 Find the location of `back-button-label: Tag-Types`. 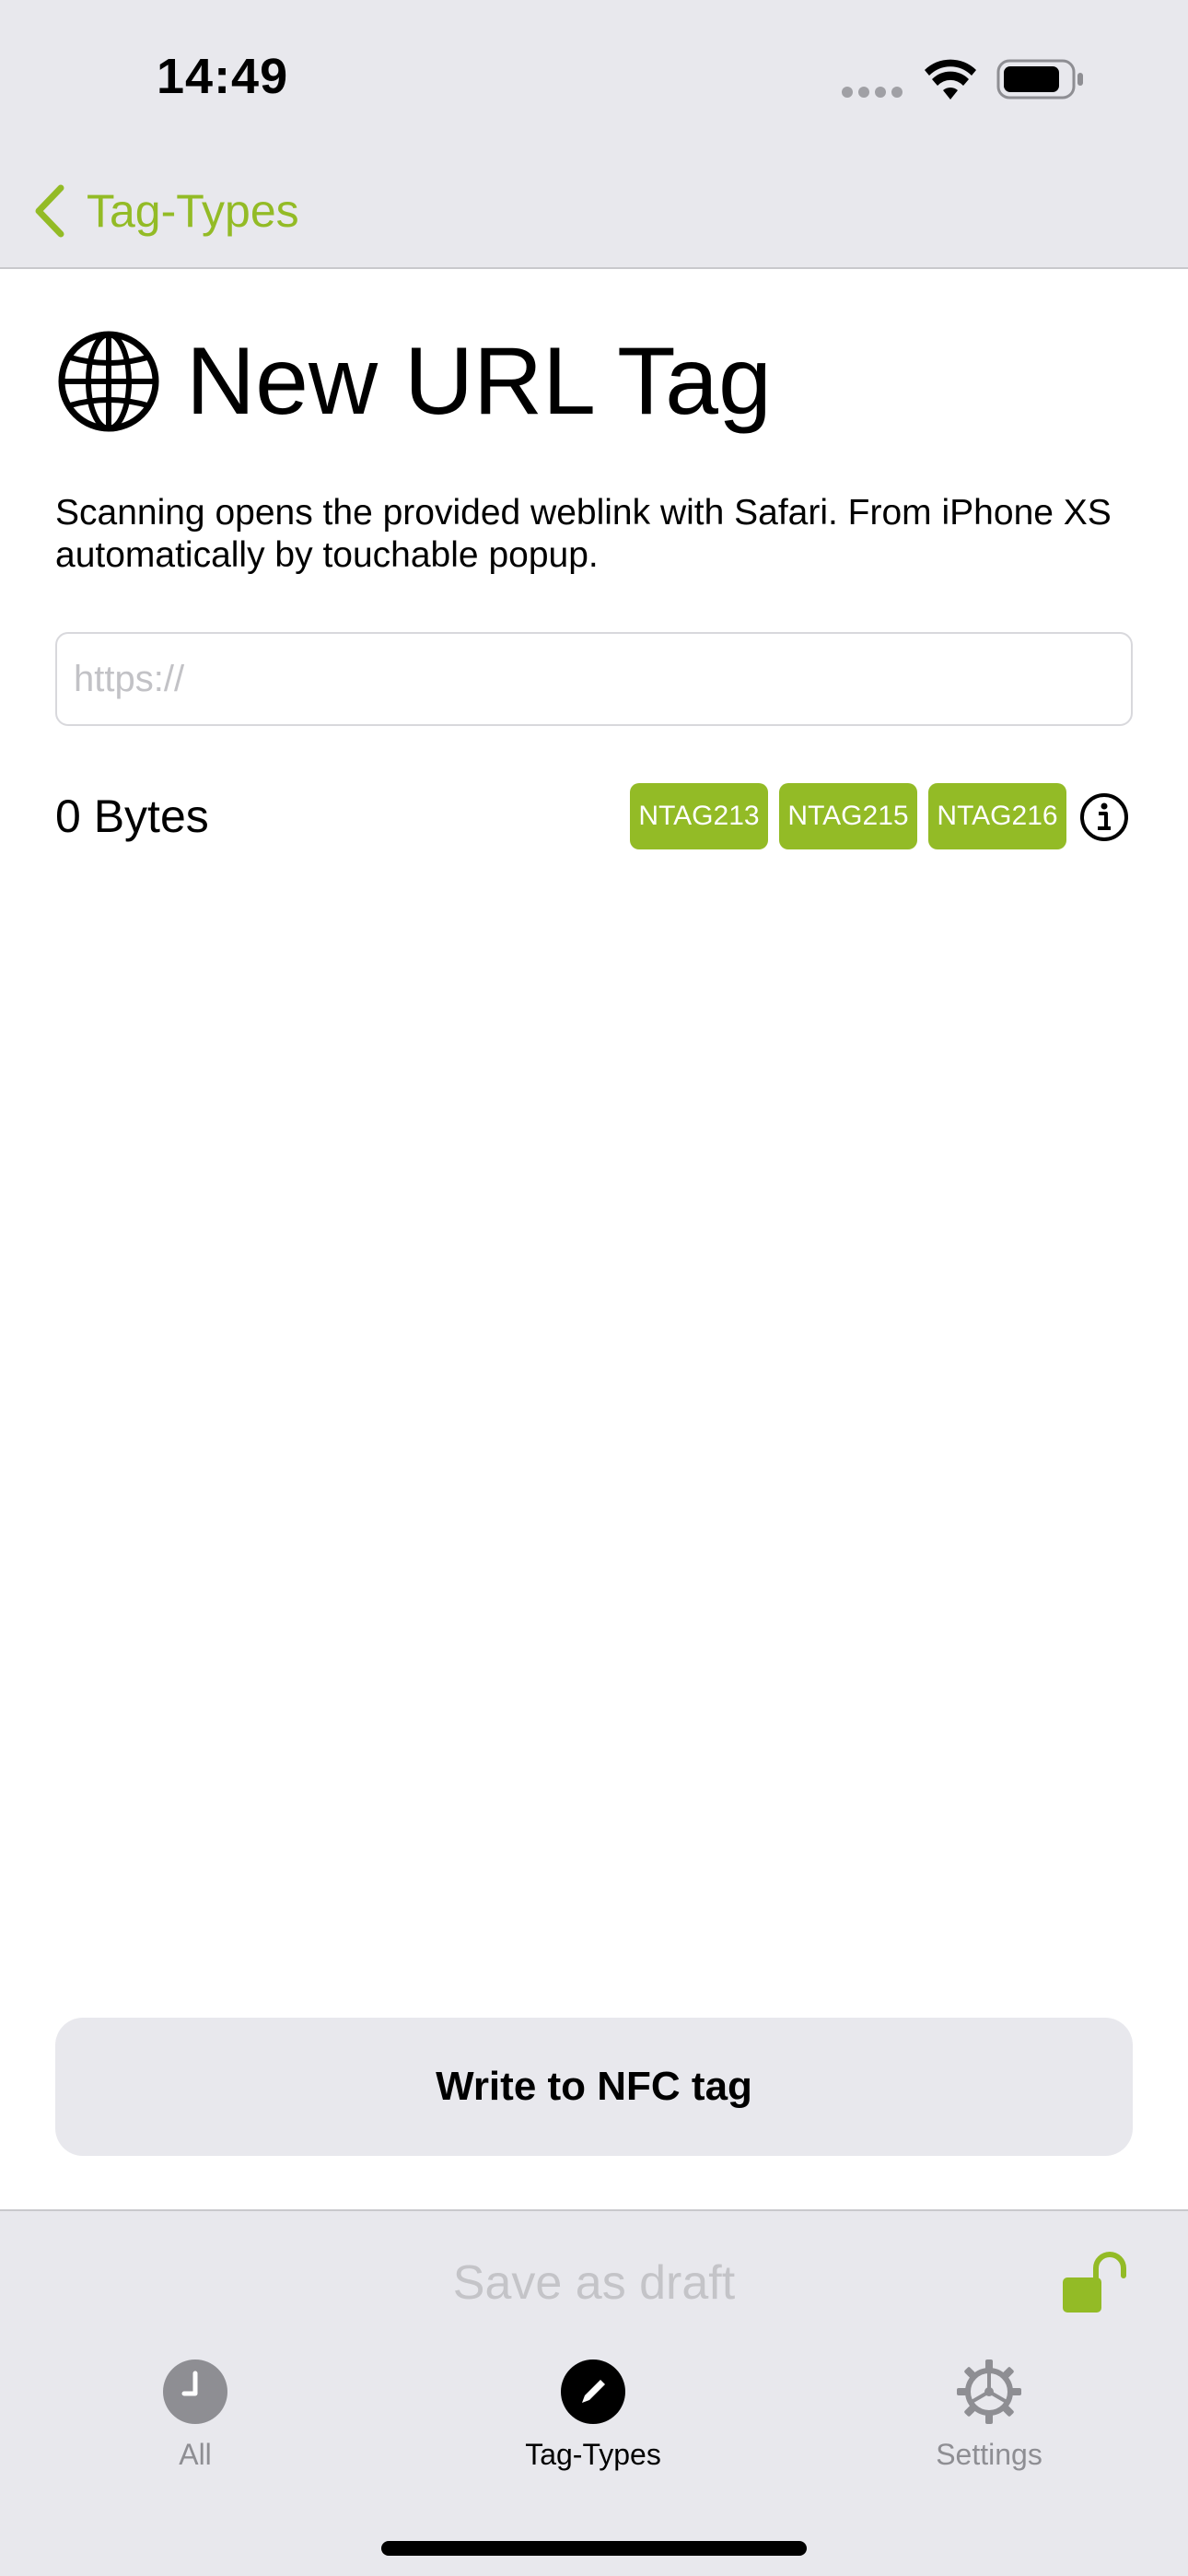

back-button-label: Tag-Types is located at coordinates (193, 211).